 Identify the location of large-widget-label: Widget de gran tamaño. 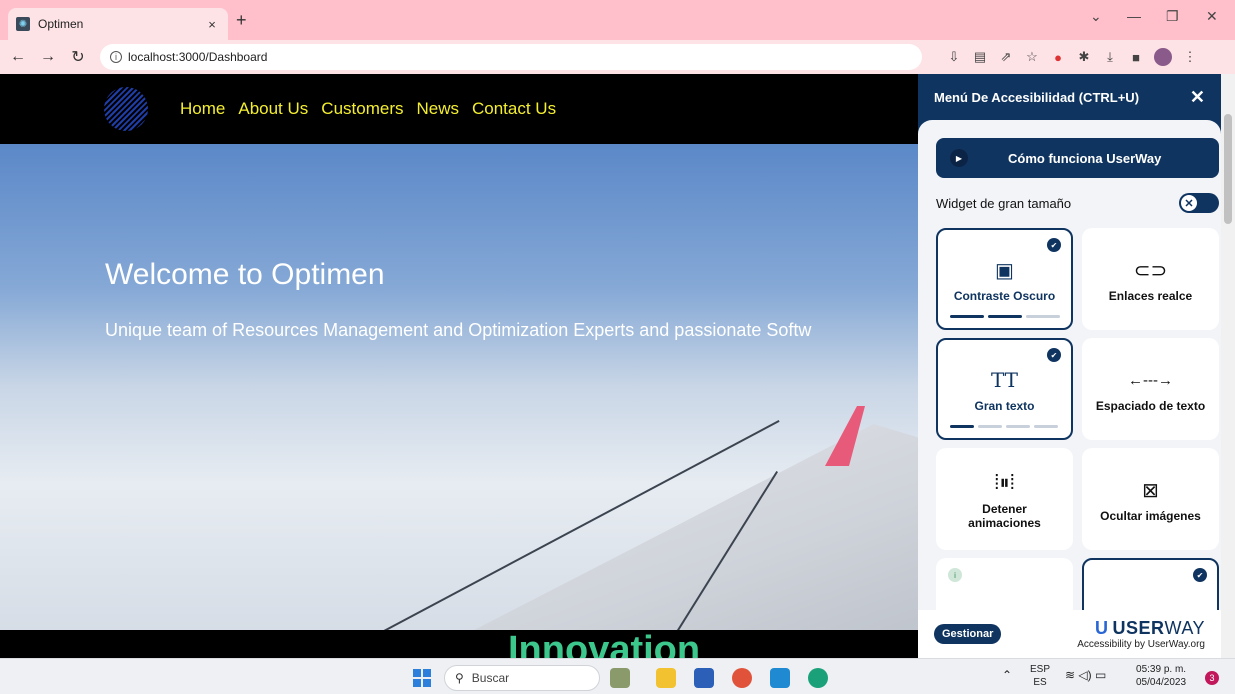
(1004, 203).